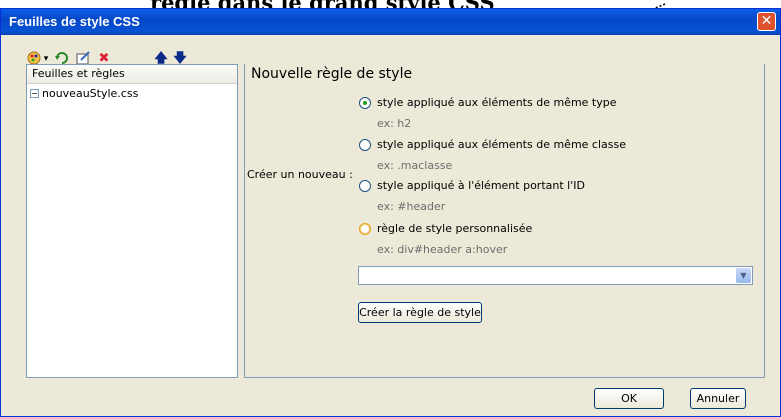 This screenshot has width=781, height=417. I want to click on radio-label: style appliqué aux éléments de même type, so click(497, 102).